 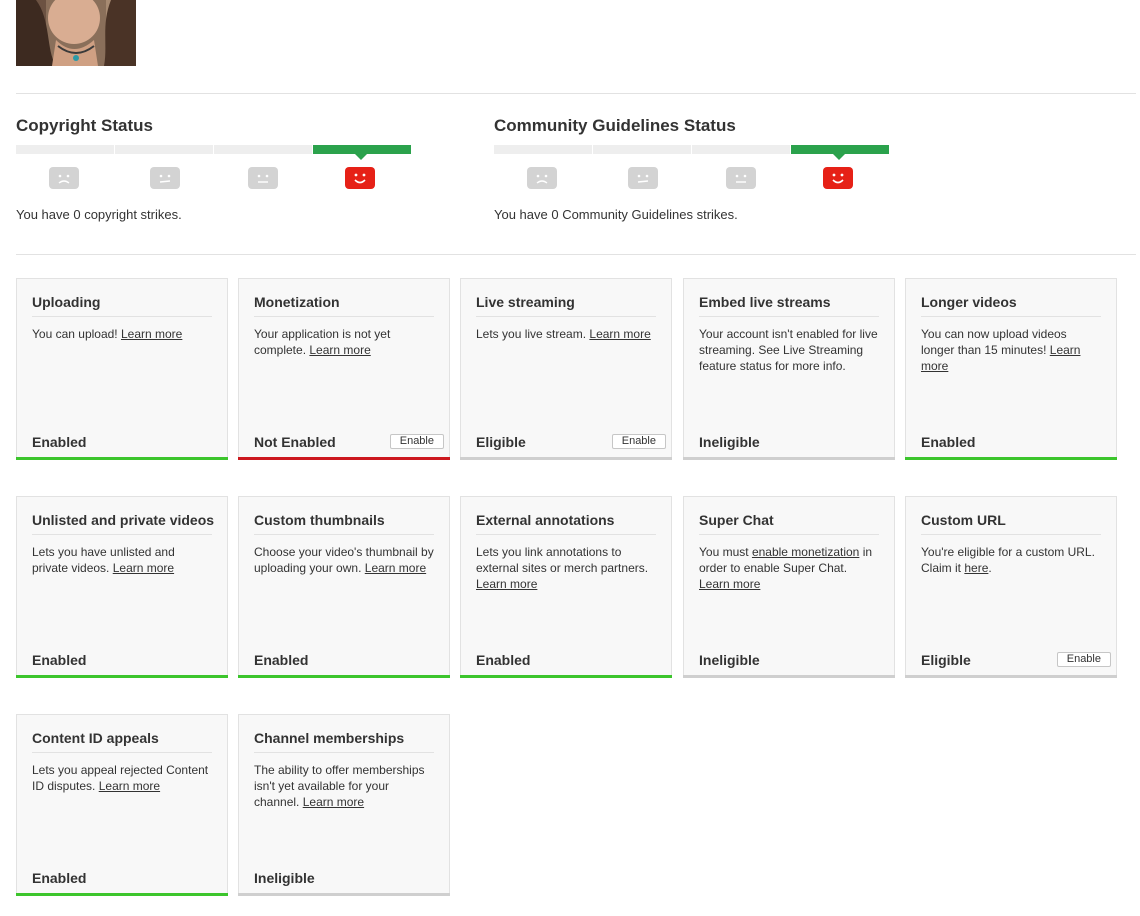 I want to click on feature-title: Uploading, so click(x=122, y=305).